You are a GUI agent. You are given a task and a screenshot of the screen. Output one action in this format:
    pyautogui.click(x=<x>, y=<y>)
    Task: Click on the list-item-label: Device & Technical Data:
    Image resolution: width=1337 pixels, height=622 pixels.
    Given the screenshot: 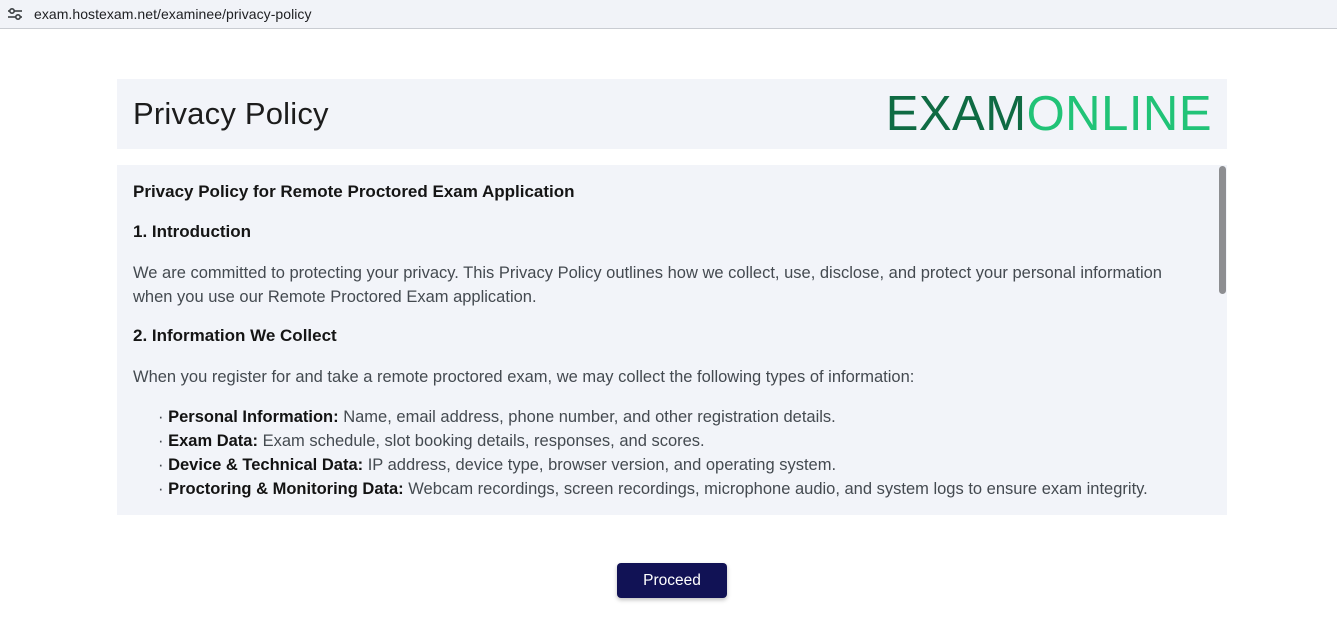 What is the action you would take?
    pyautogui.click(x=266, y=465)
    